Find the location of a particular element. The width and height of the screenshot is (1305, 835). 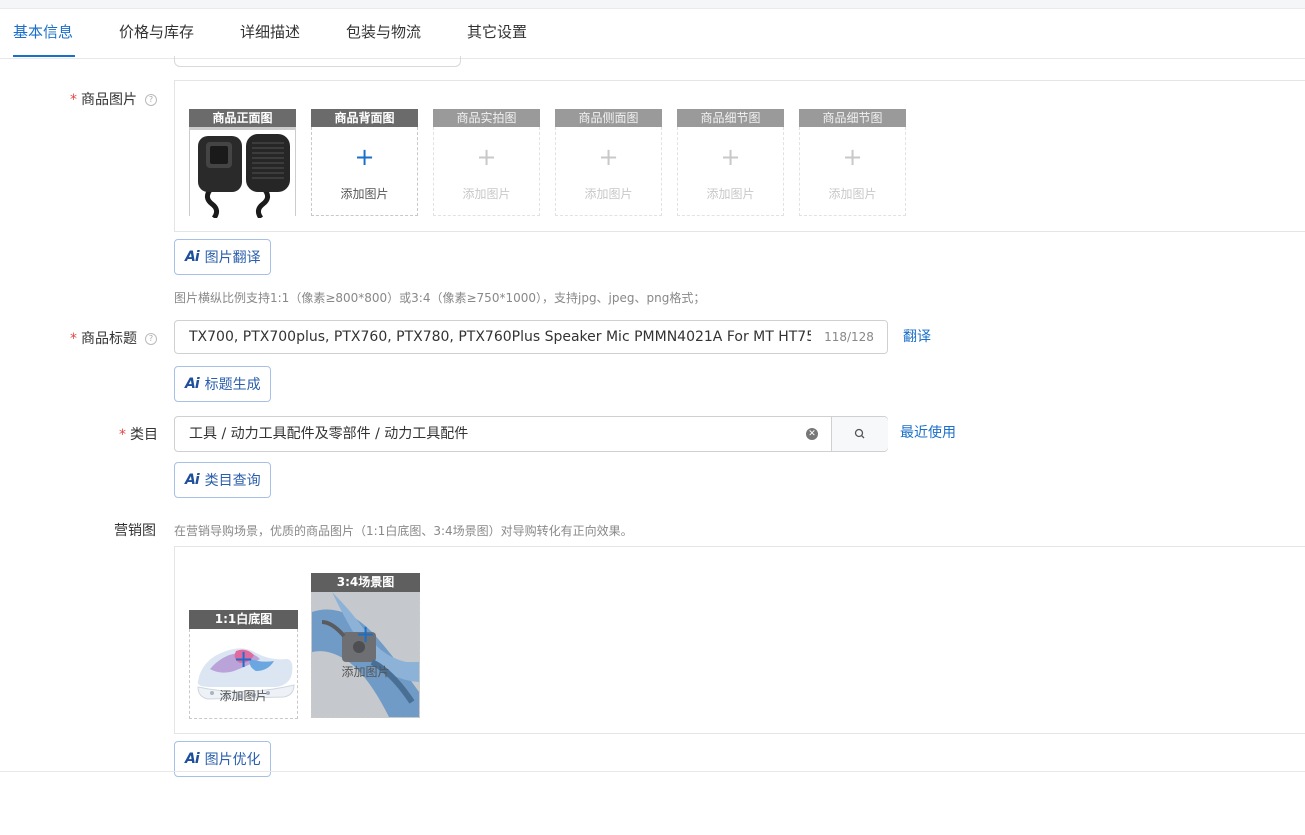

marketing-slot-scene: 3:4场景图 + 添加图片 is located at coordinates (365, 645).